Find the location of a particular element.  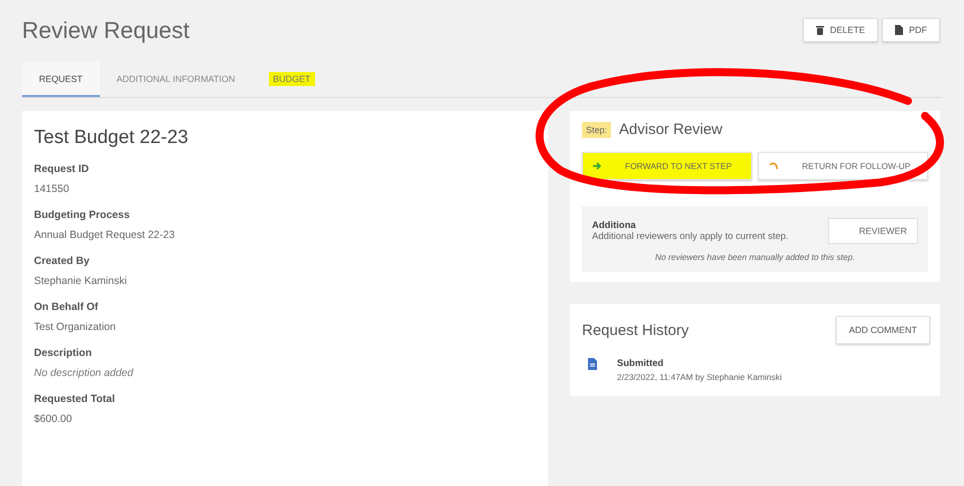

arrow-right-icon is located at coordinates (597, 166).